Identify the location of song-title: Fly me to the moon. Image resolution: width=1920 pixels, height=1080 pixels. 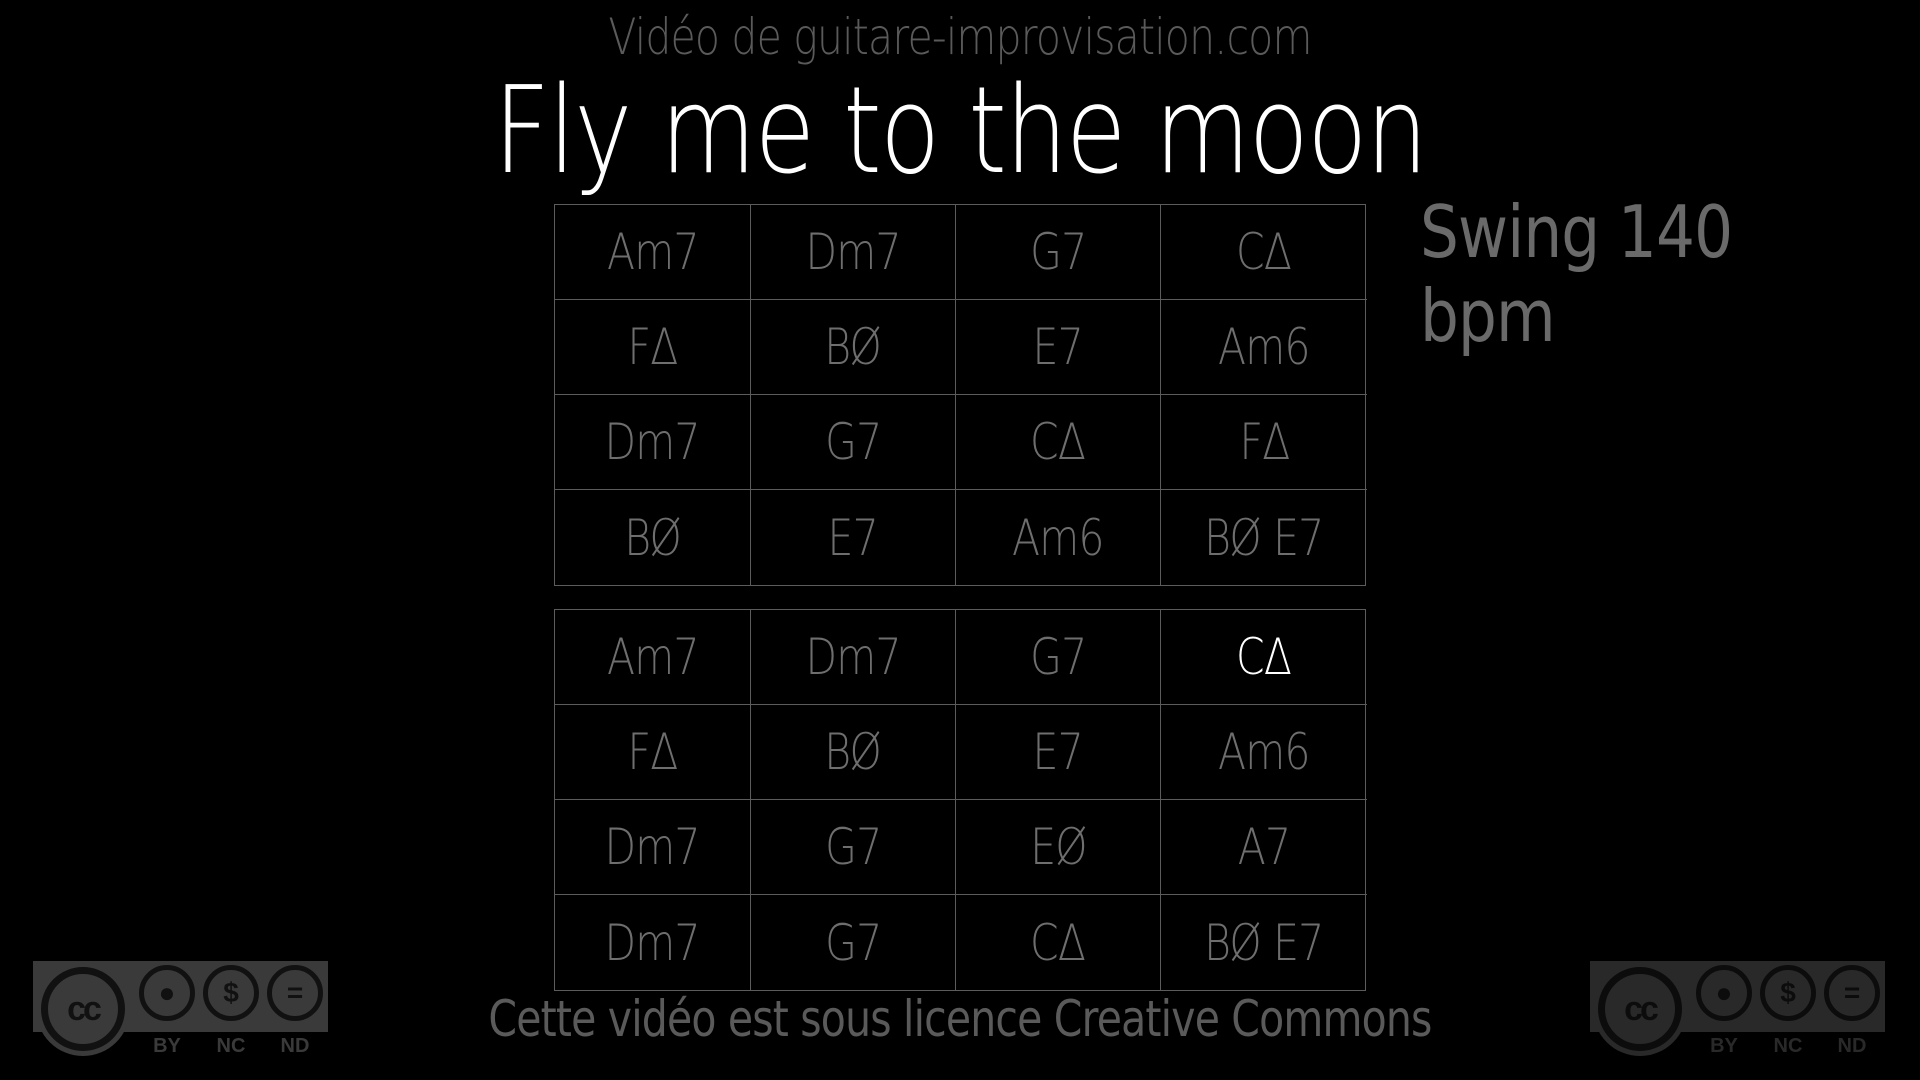
(960, 131).